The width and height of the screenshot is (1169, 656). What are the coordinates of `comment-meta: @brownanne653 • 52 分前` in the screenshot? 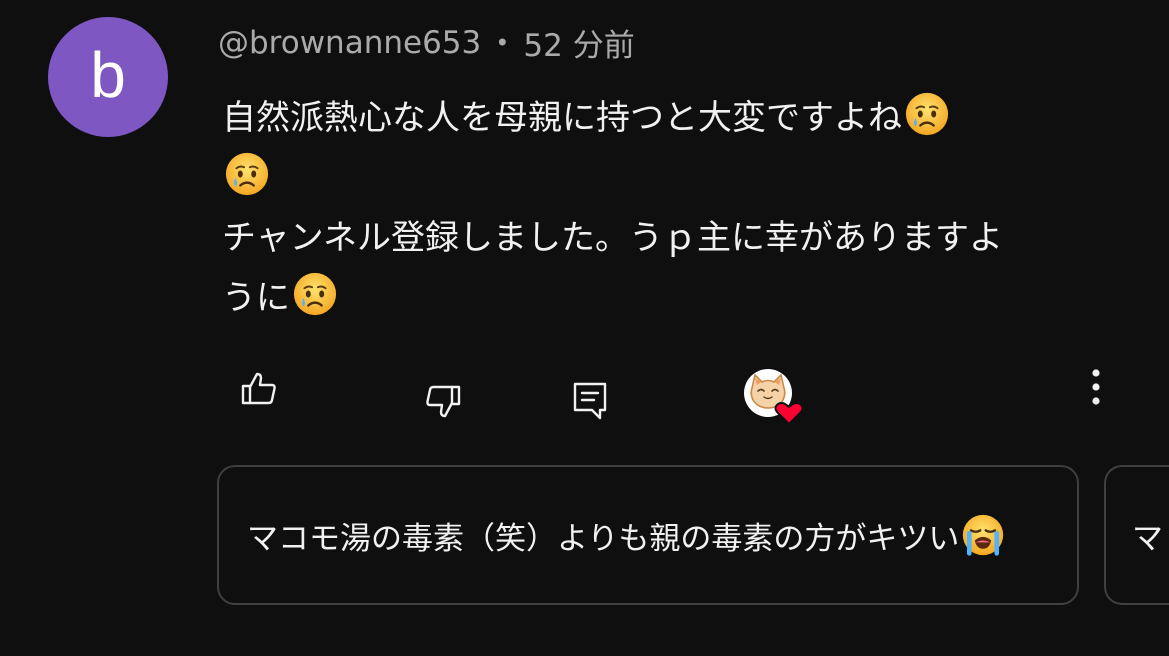 It's located at (426, 42).